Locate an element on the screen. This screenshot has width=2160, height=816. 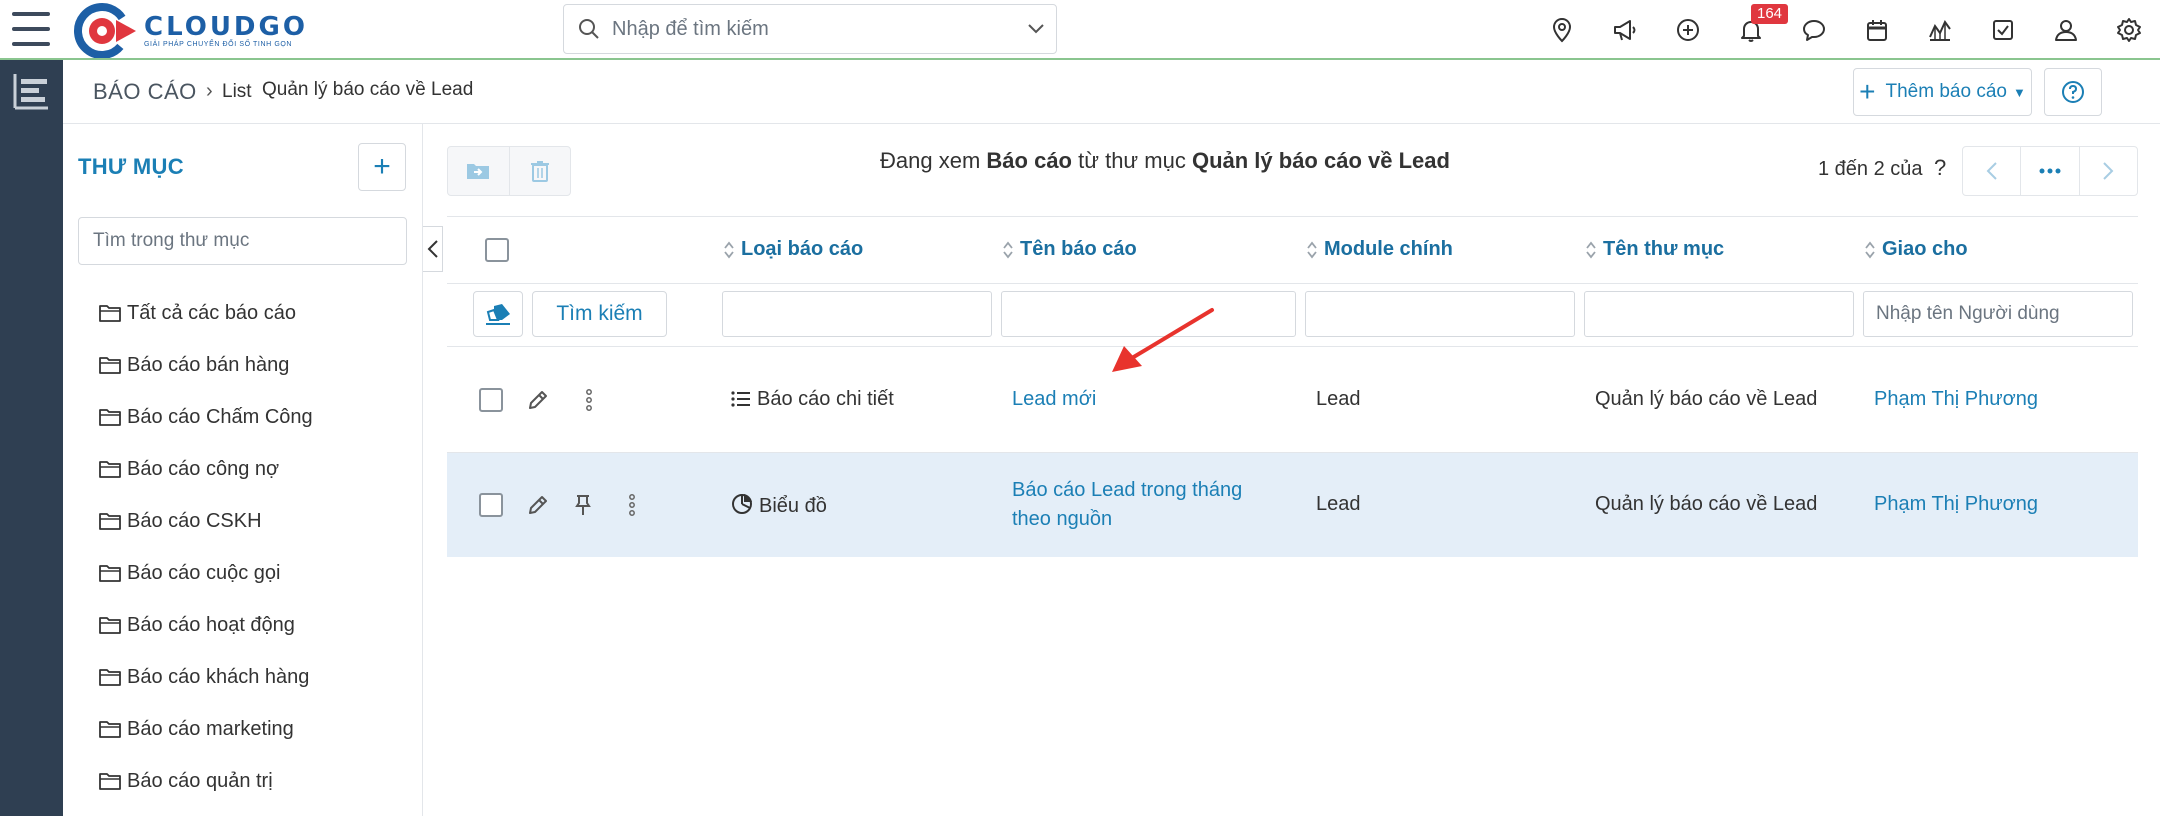
folder-item: Báo cáo marketing is located at coordinates (206, 729).